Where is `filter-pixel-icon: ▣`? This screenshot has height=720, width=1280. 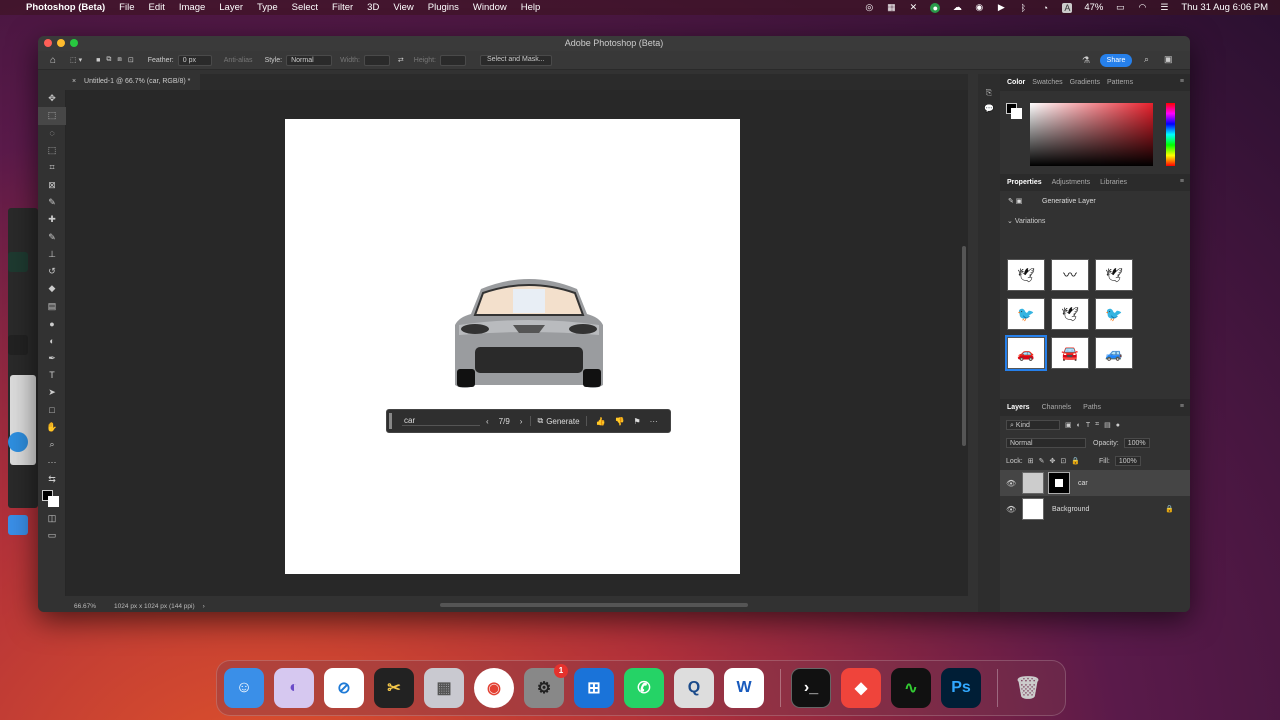 filter-pixel-icon: ▣ is located at coordinates (1068, 425).